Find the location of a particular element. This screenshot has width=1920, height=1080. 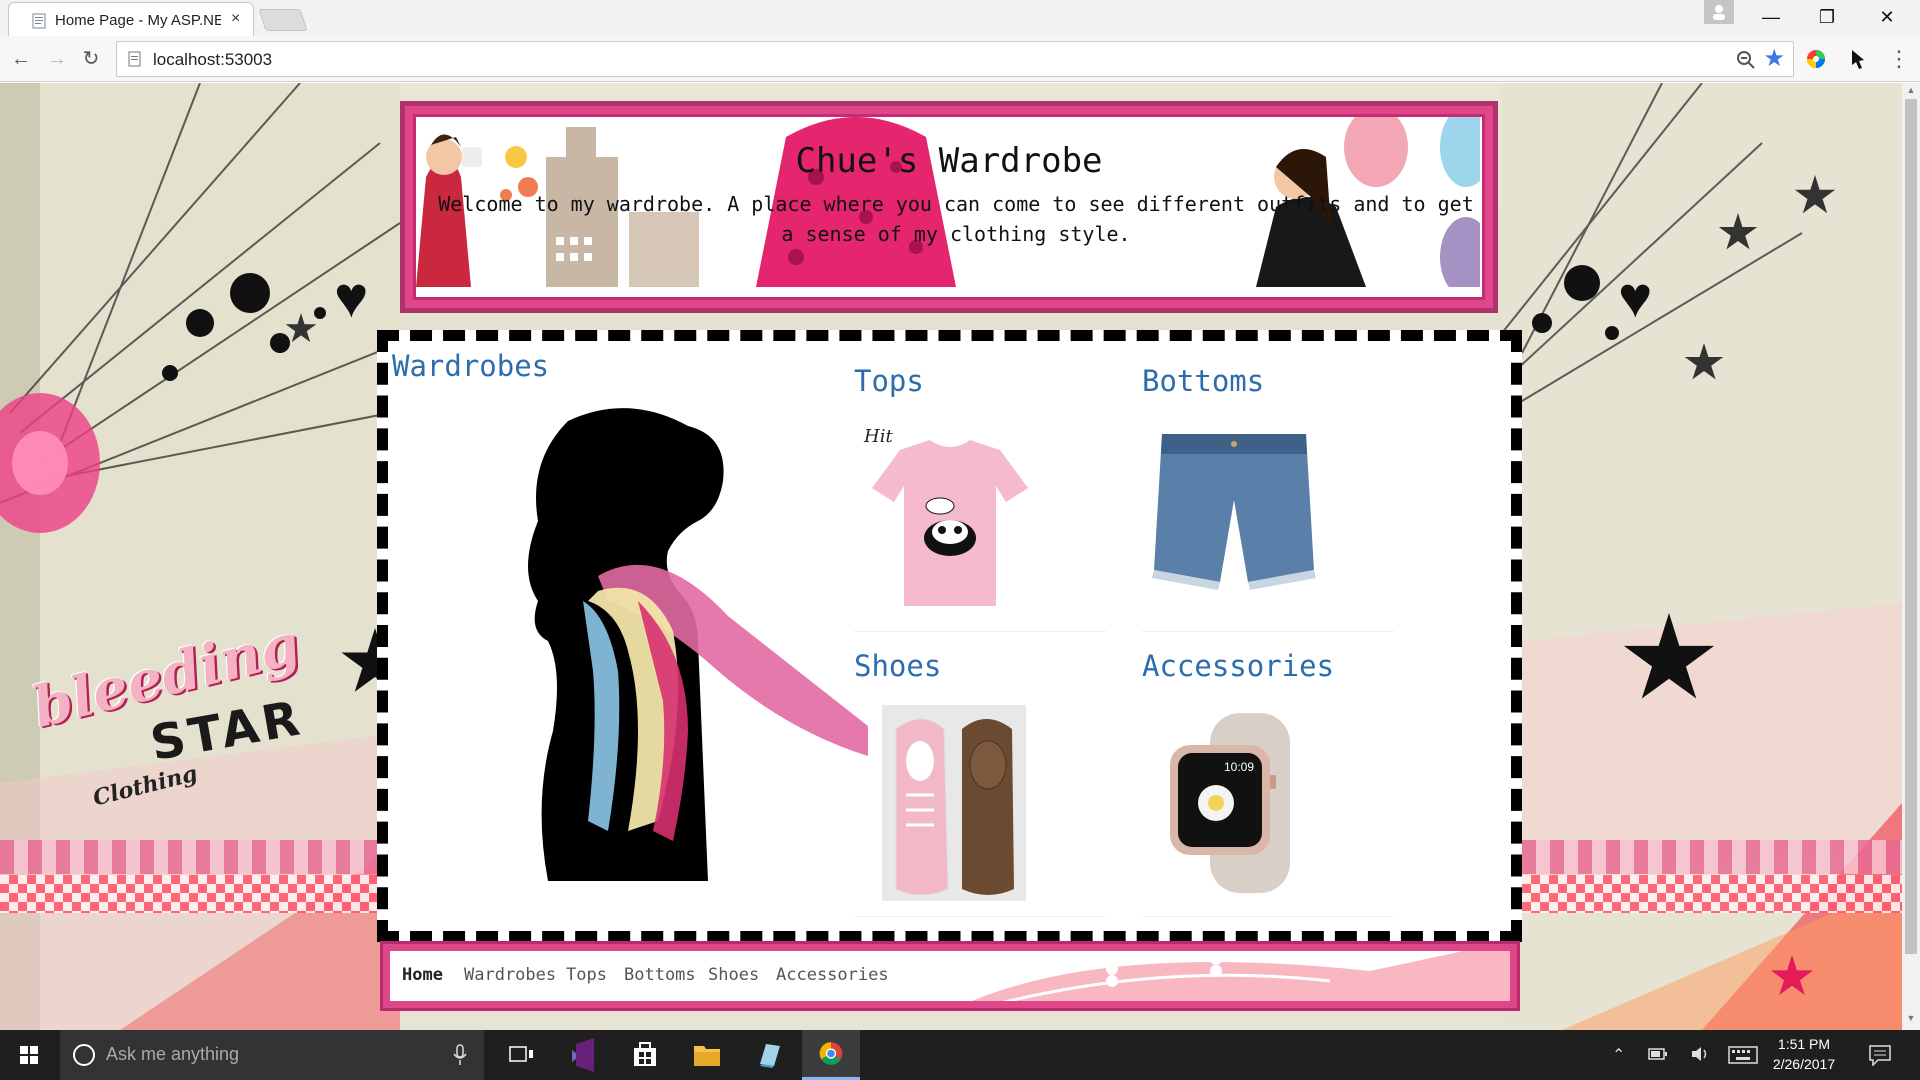

windows-taskbar: Ask me anything ⌃ 1:51 PM 2/26/2017 is located at coordinates (960, 1055).